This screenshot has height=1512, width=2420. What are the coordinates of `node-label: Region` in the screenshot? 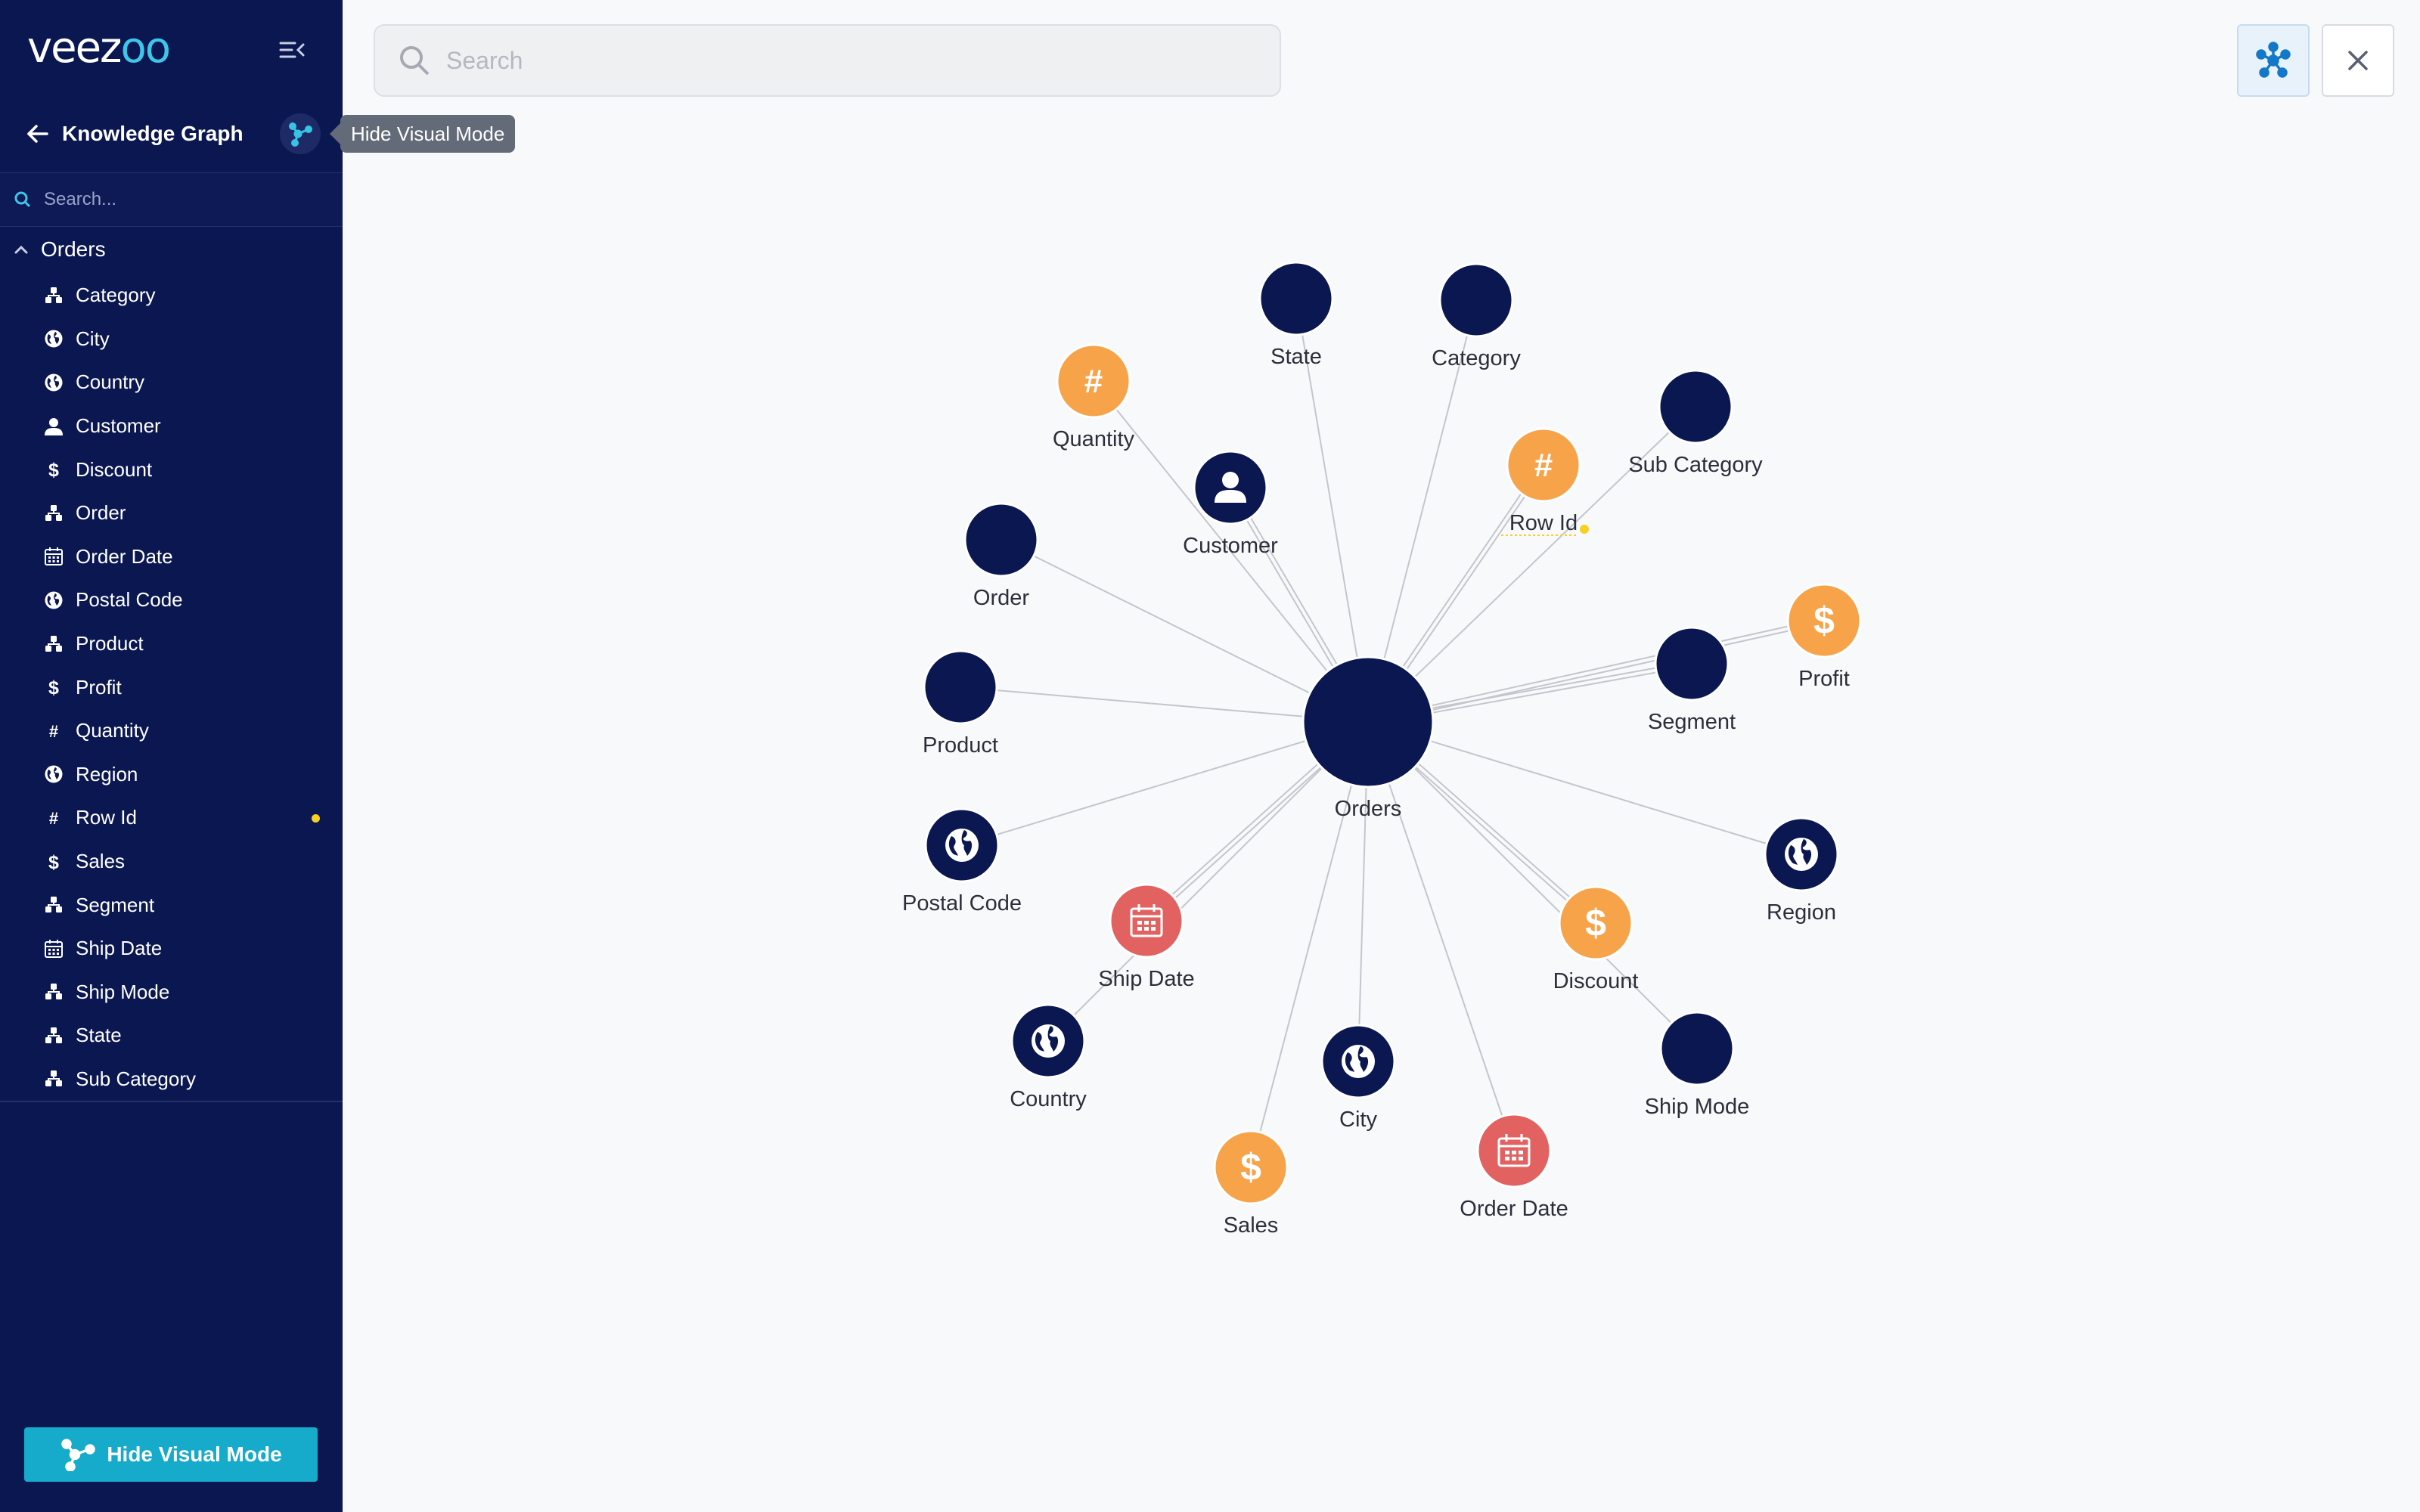 It's located at (1801, 913).